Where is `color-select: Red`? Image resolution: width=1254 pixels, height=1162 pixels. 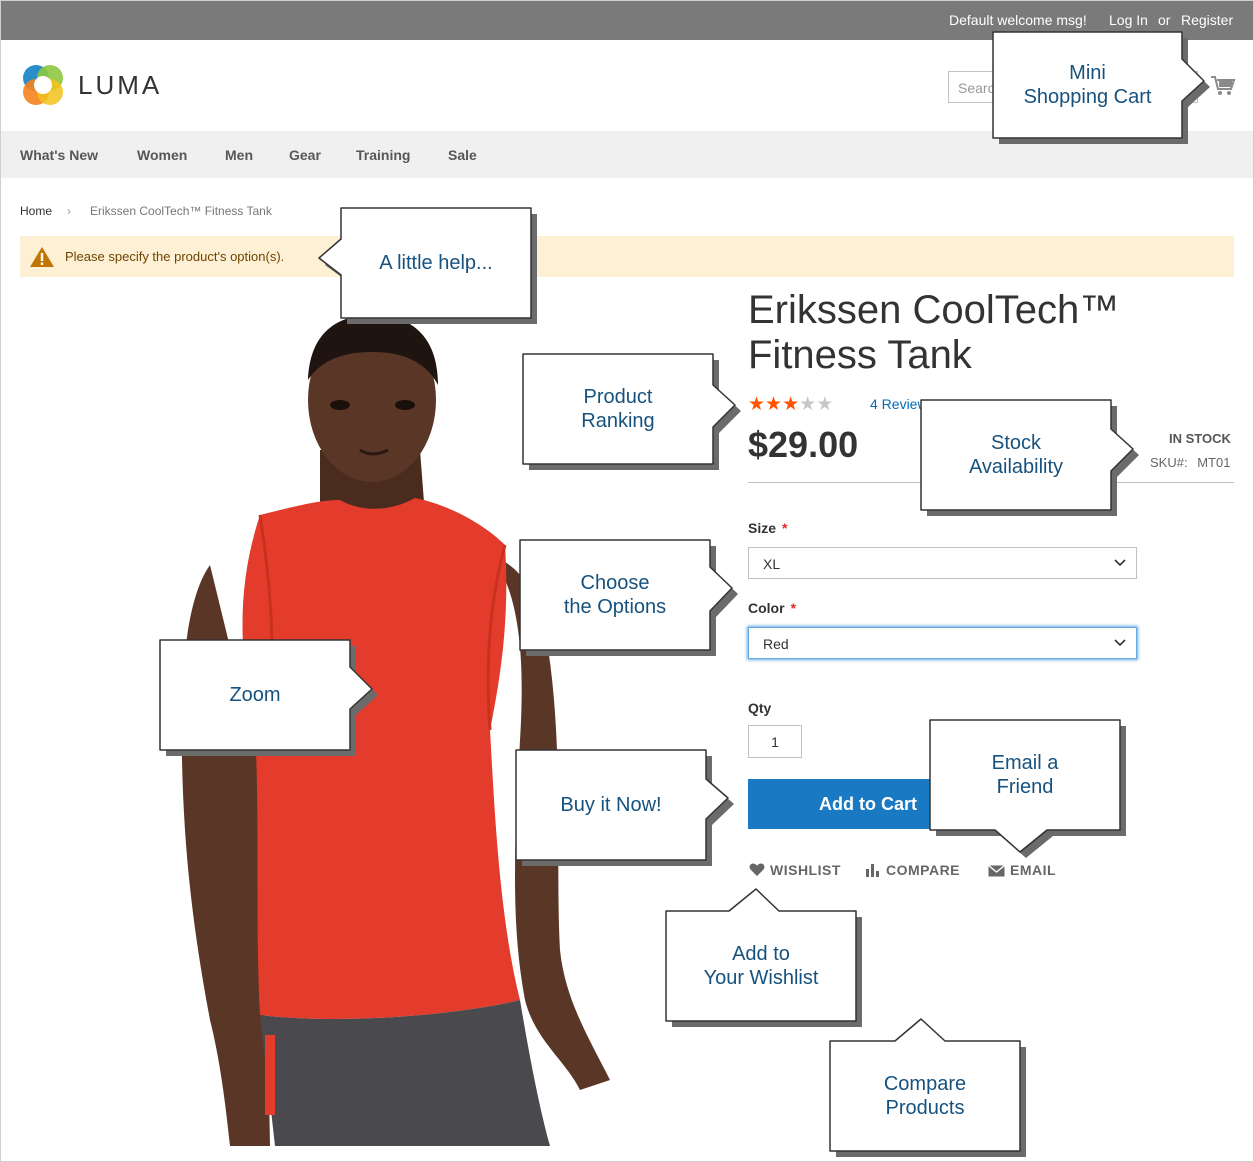
color-select: Red is located at coordinates (942, 643).